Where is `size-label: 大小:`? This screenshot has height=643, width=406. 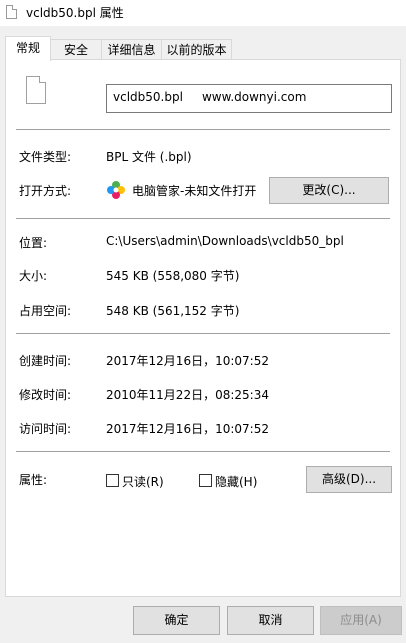 size-label: 大小: is located at coordinates (33, 276).